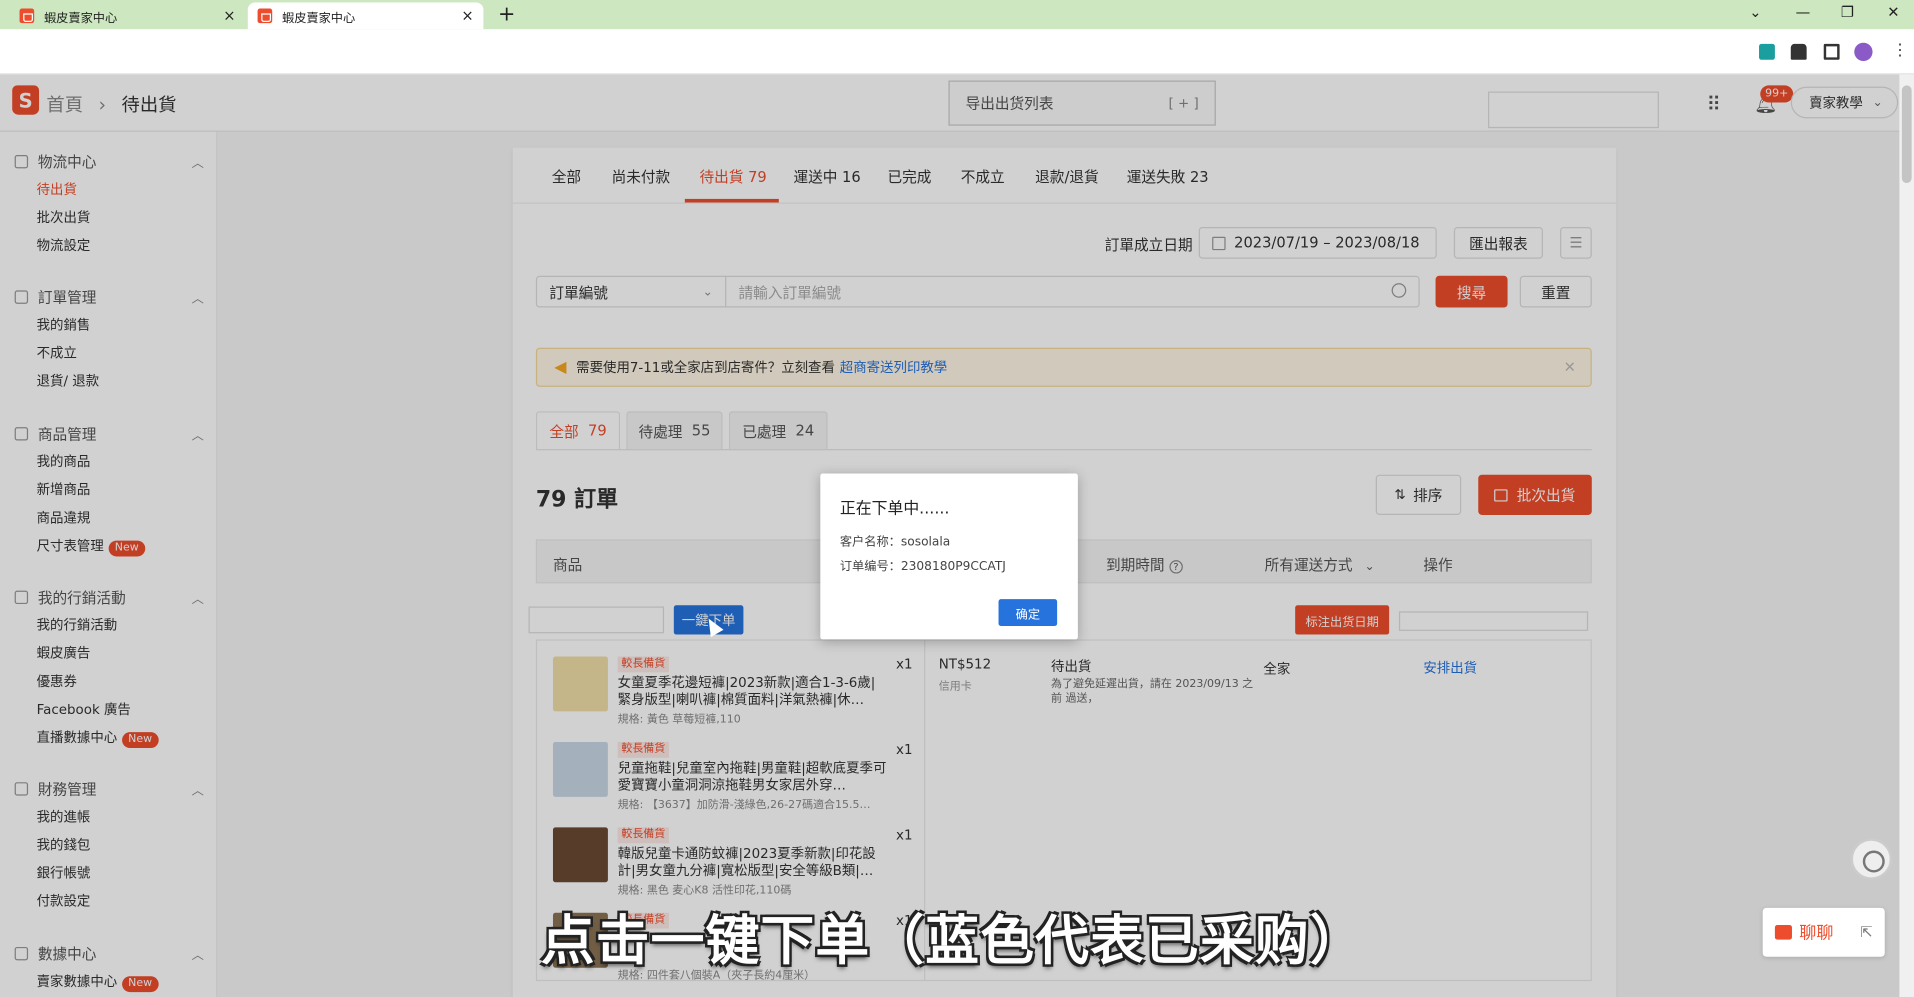  What do you see at coordinates (1798, 51) in the screenshot?
I see `puzzle-extensions-icon` at bounding box center [1798, 51].